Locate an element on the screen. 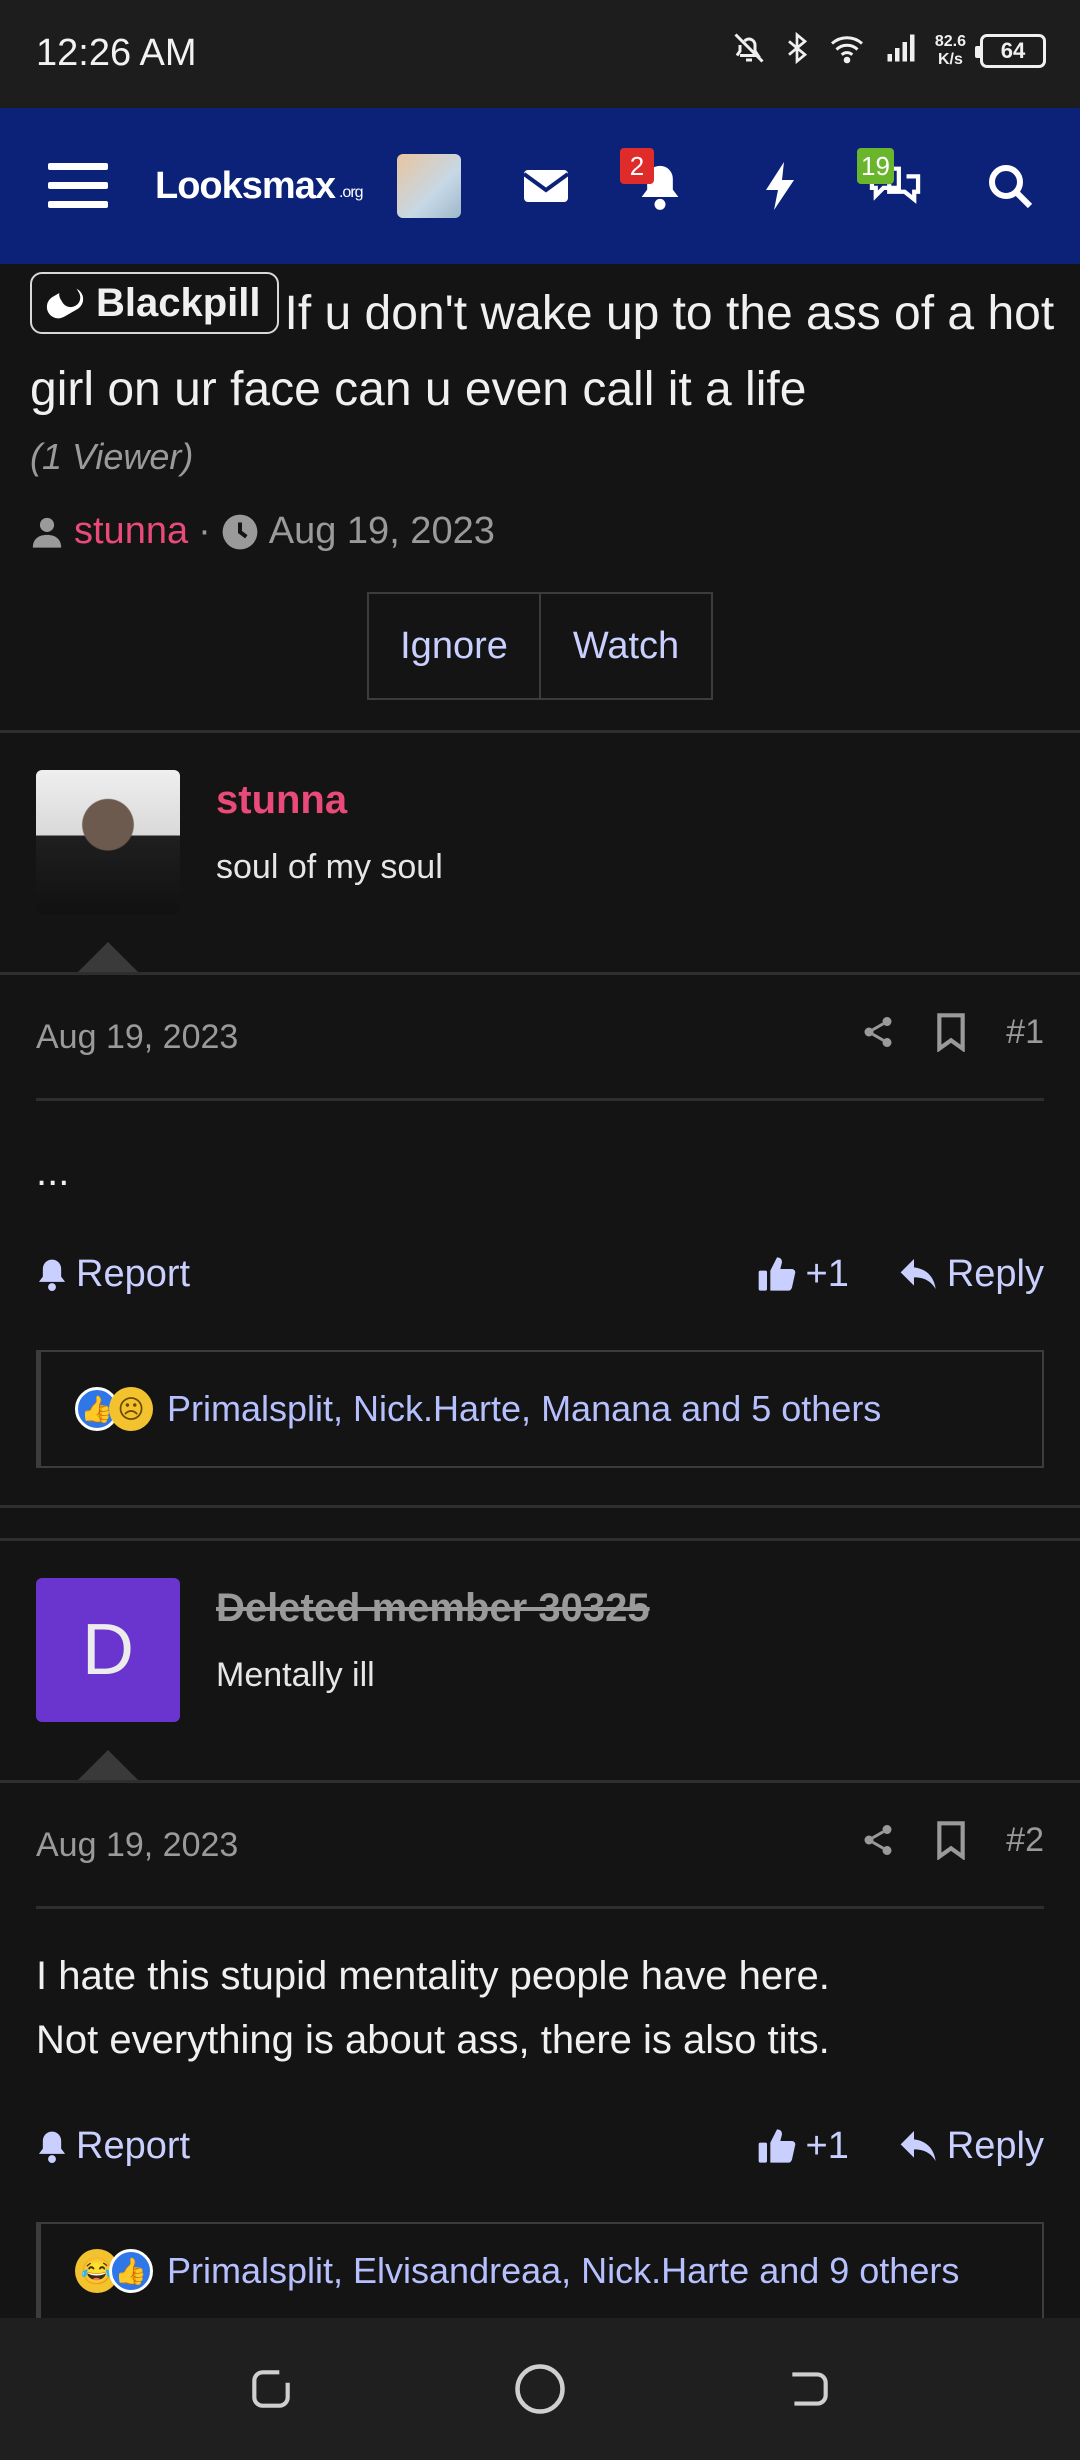 Image resolution: width=1080 pixels, height=2460 pixels. back-button is located at coordinates (809, 2389).